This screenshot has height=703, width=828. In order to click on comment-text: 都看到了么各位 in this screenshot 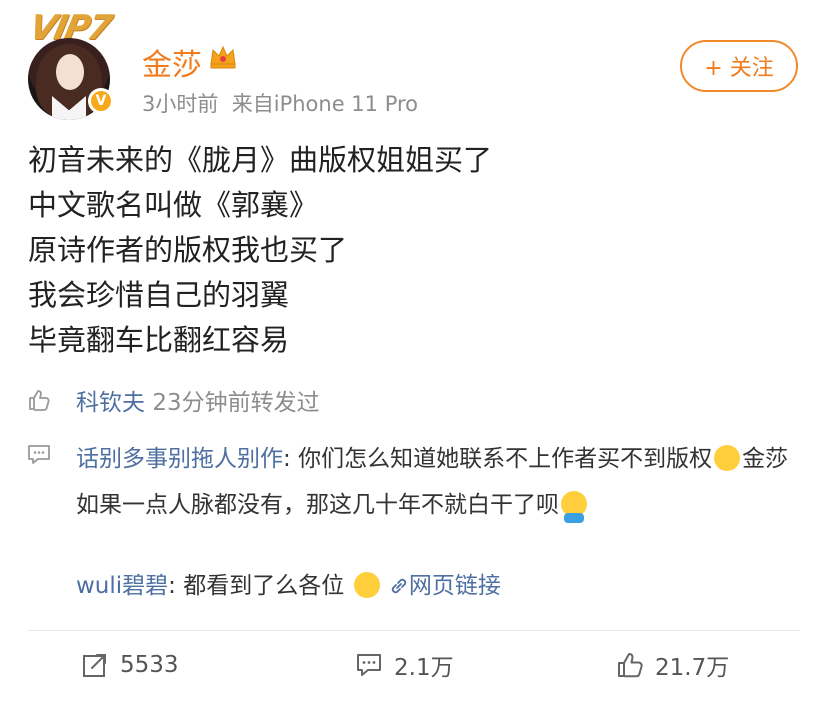, I will do `click(264, 586)`.